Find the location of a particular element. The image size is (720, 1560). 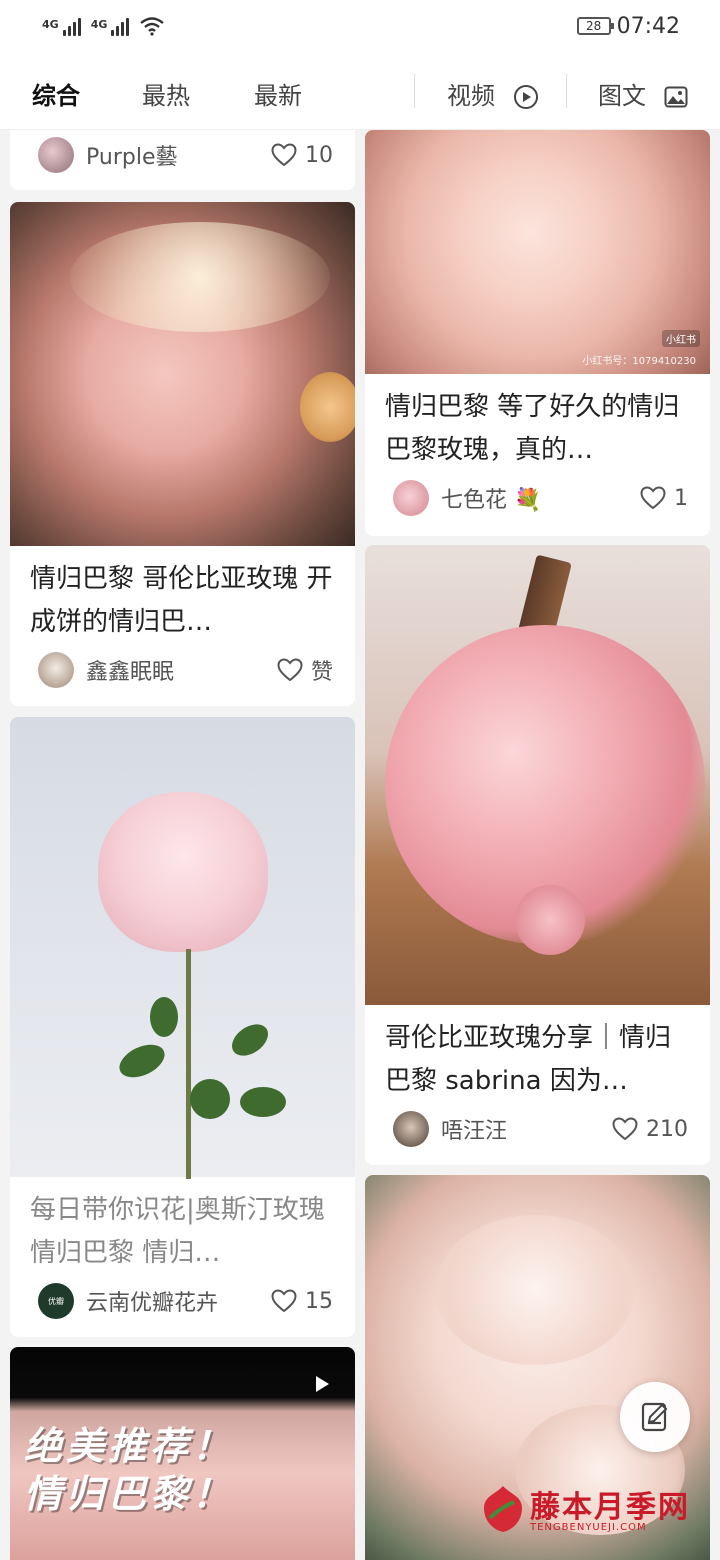

author-name: 七色花 💐 is located at coordinates (540, 498).